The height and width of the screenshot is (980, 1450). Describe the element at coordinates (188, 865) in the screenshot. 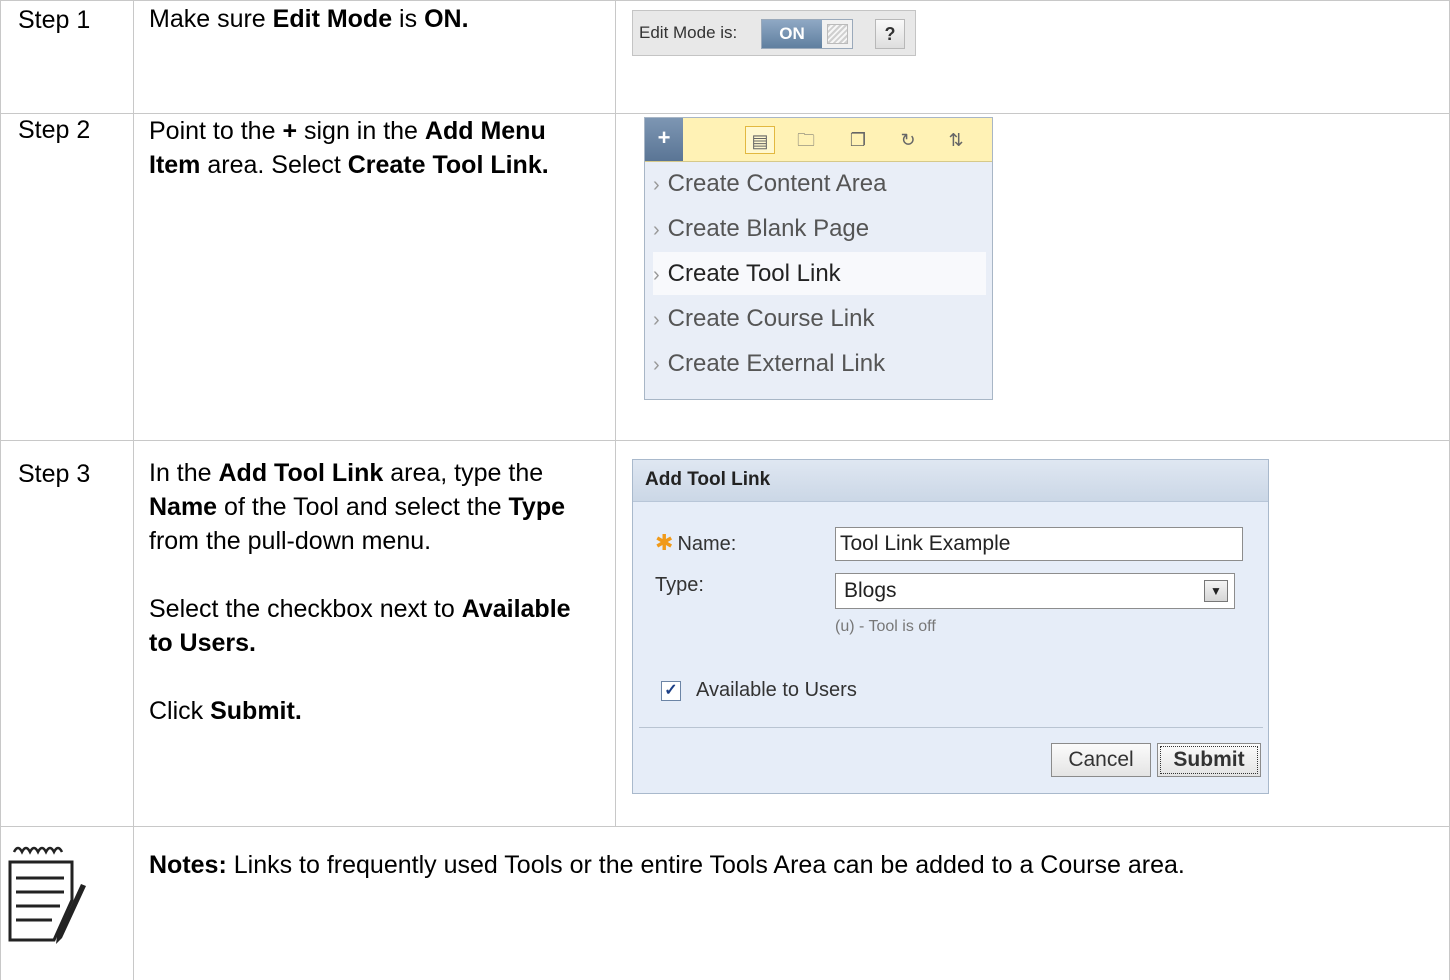

I see `notes-label: Notes:` at that location.